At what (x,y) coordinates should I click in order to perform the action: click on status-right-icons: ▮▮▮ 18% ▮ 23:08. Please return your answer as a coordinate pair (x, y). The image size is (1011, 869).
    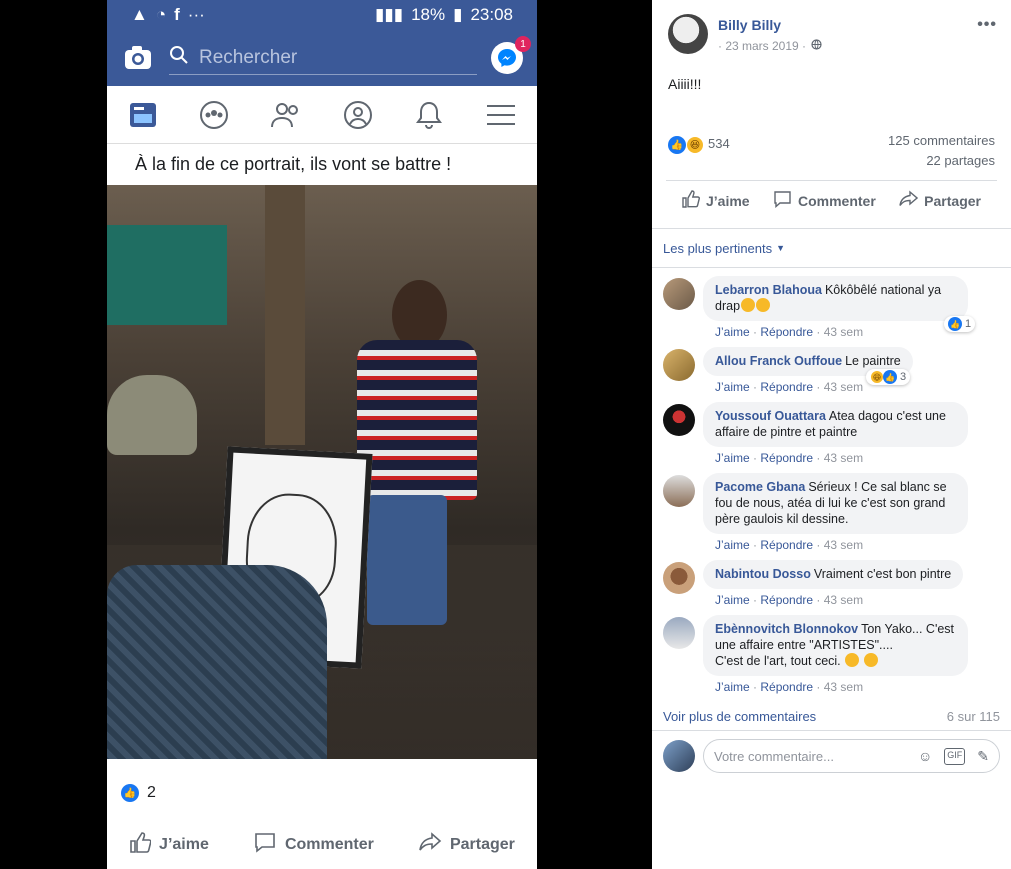
    Looking at the image, I should click on (444, 15).